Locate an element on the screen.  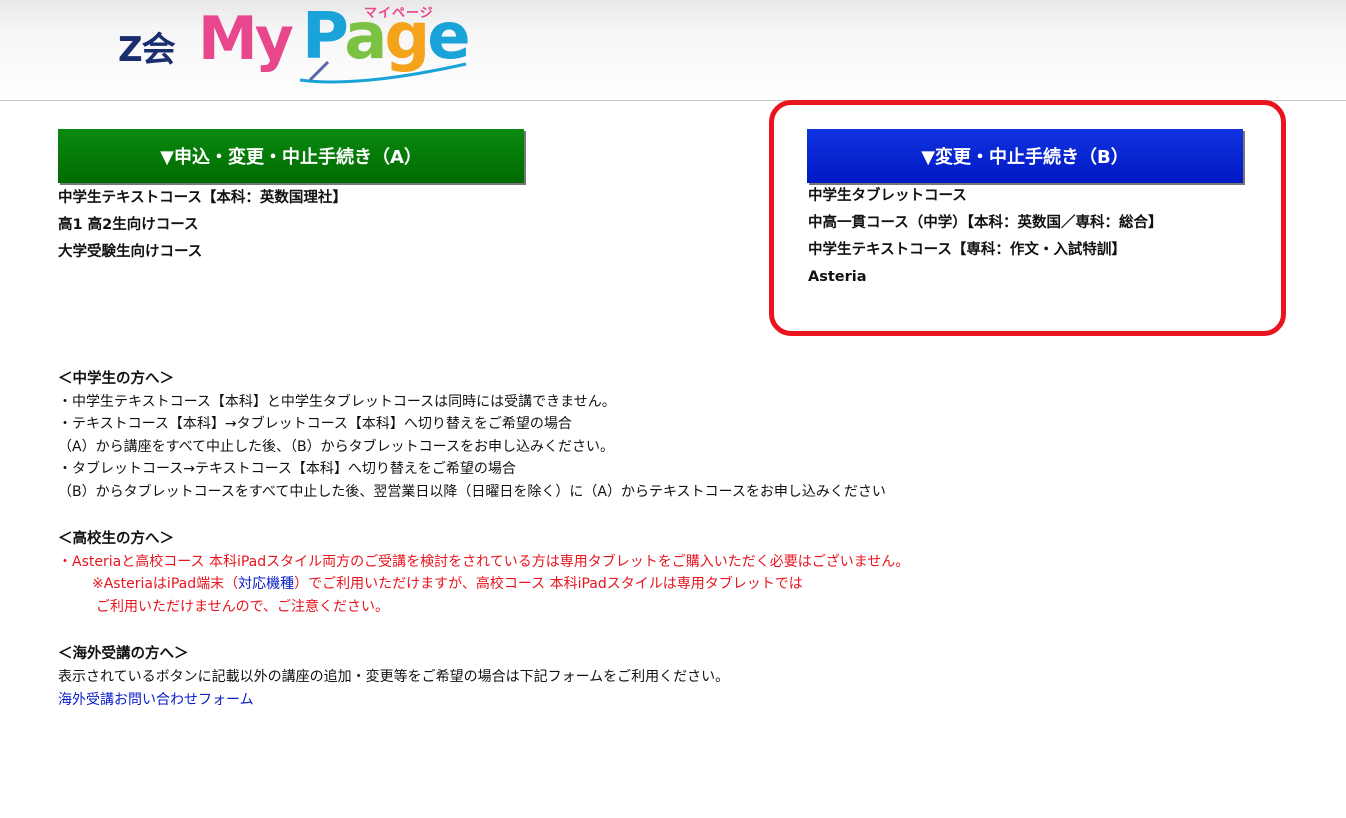
logo-brand-text: Z会 is located at coordinates (147, 50).